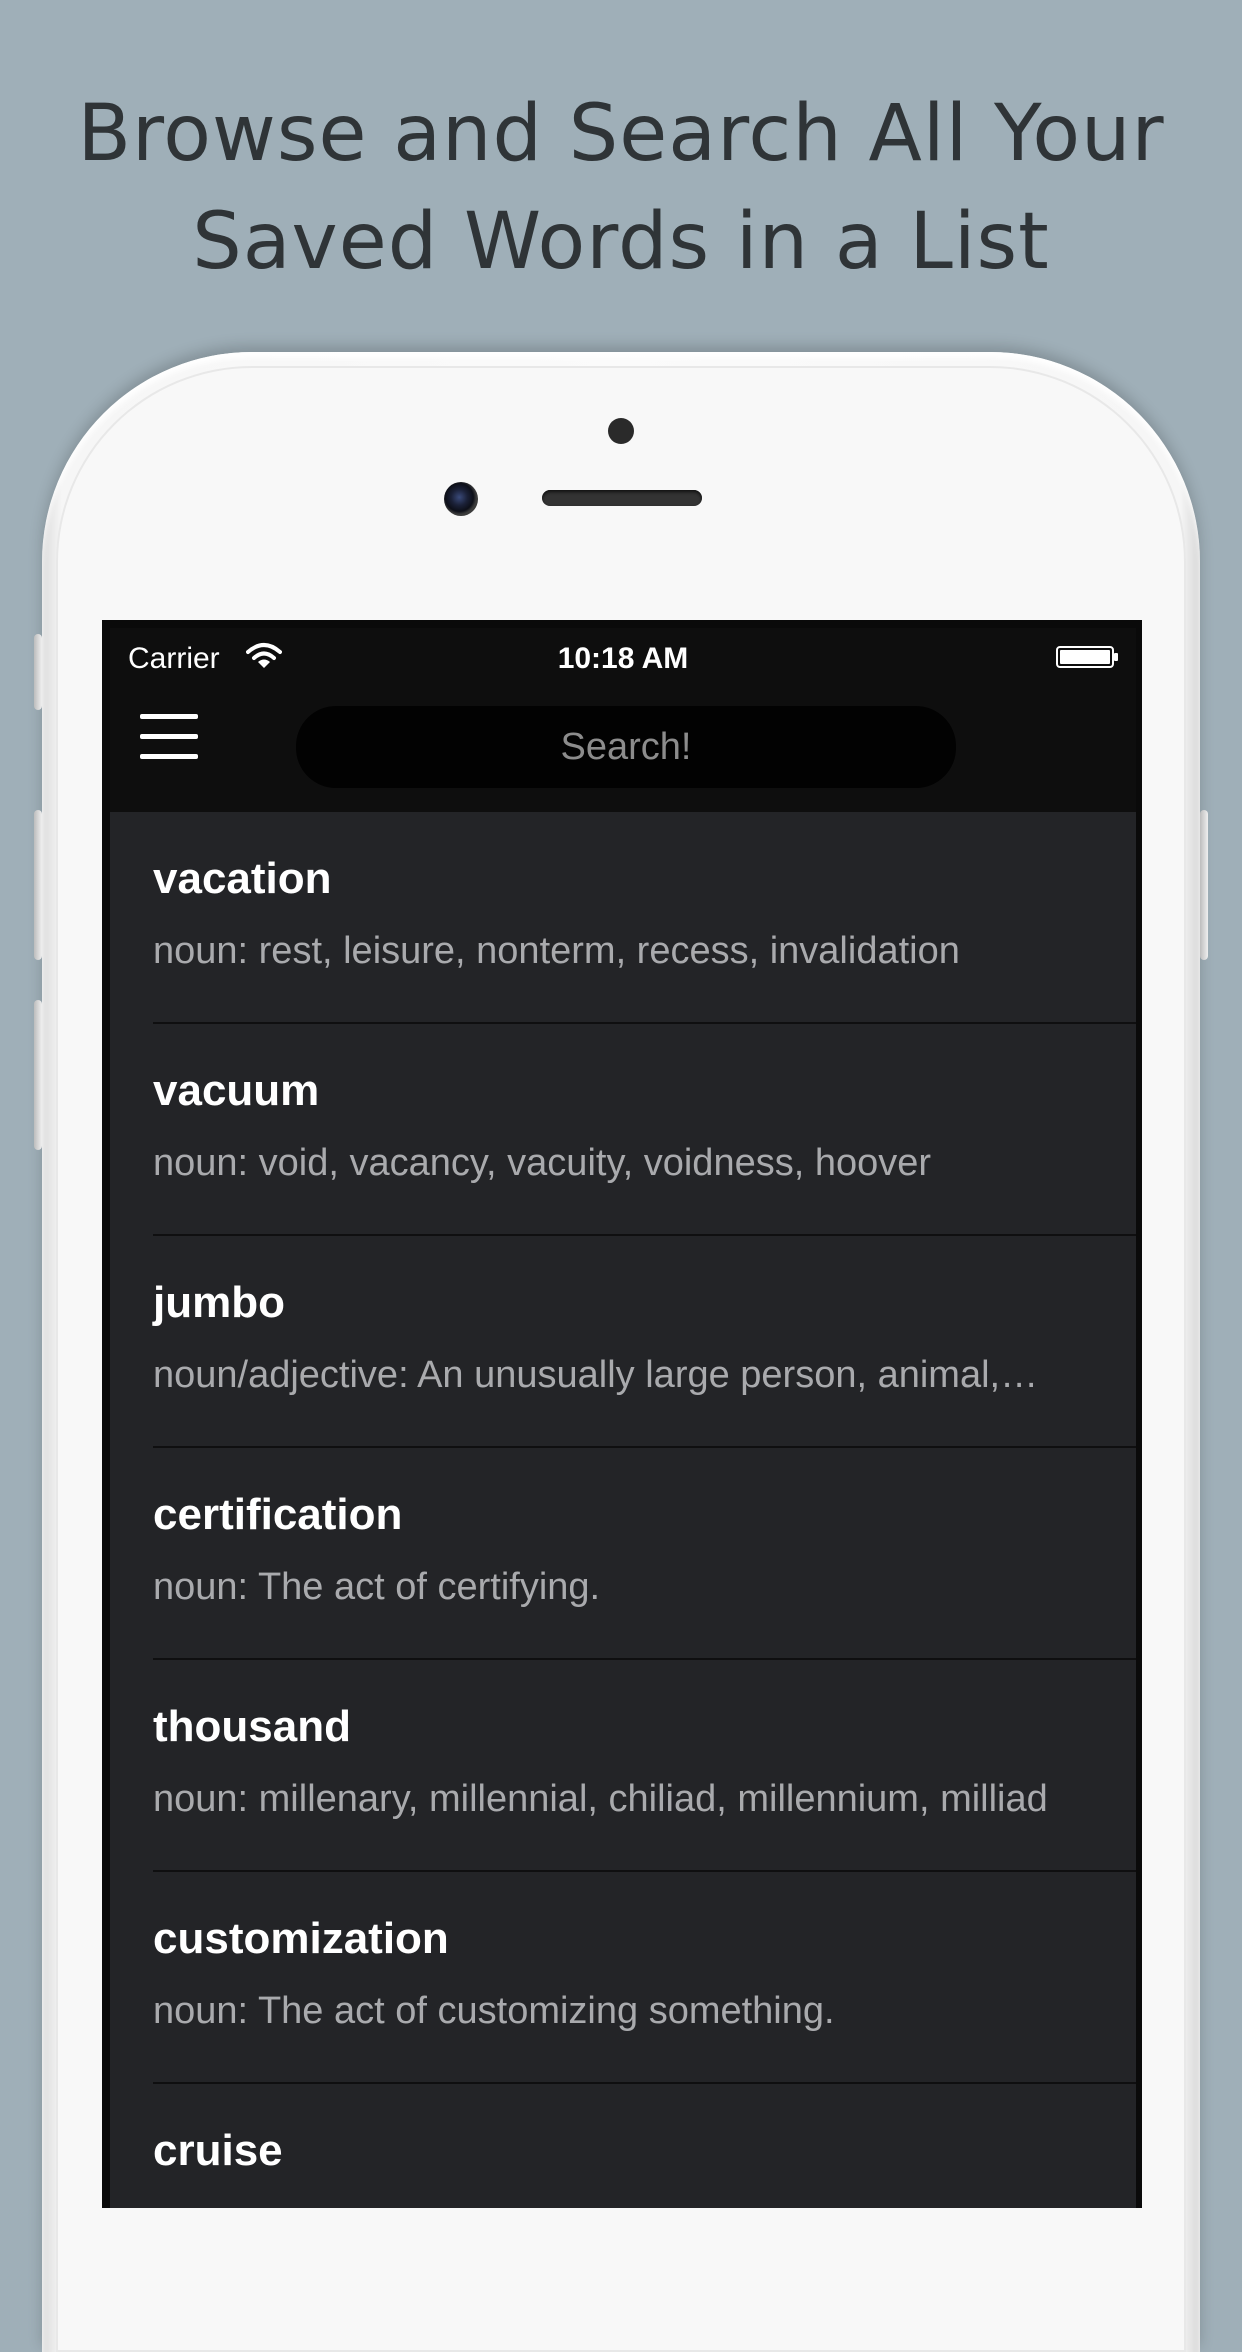 This screenshot has height=2352, width=1242. What do you see at coordinates (621, 431) in the screenshot?
I see `proximity-sensor` at bounding box center [621, 431].